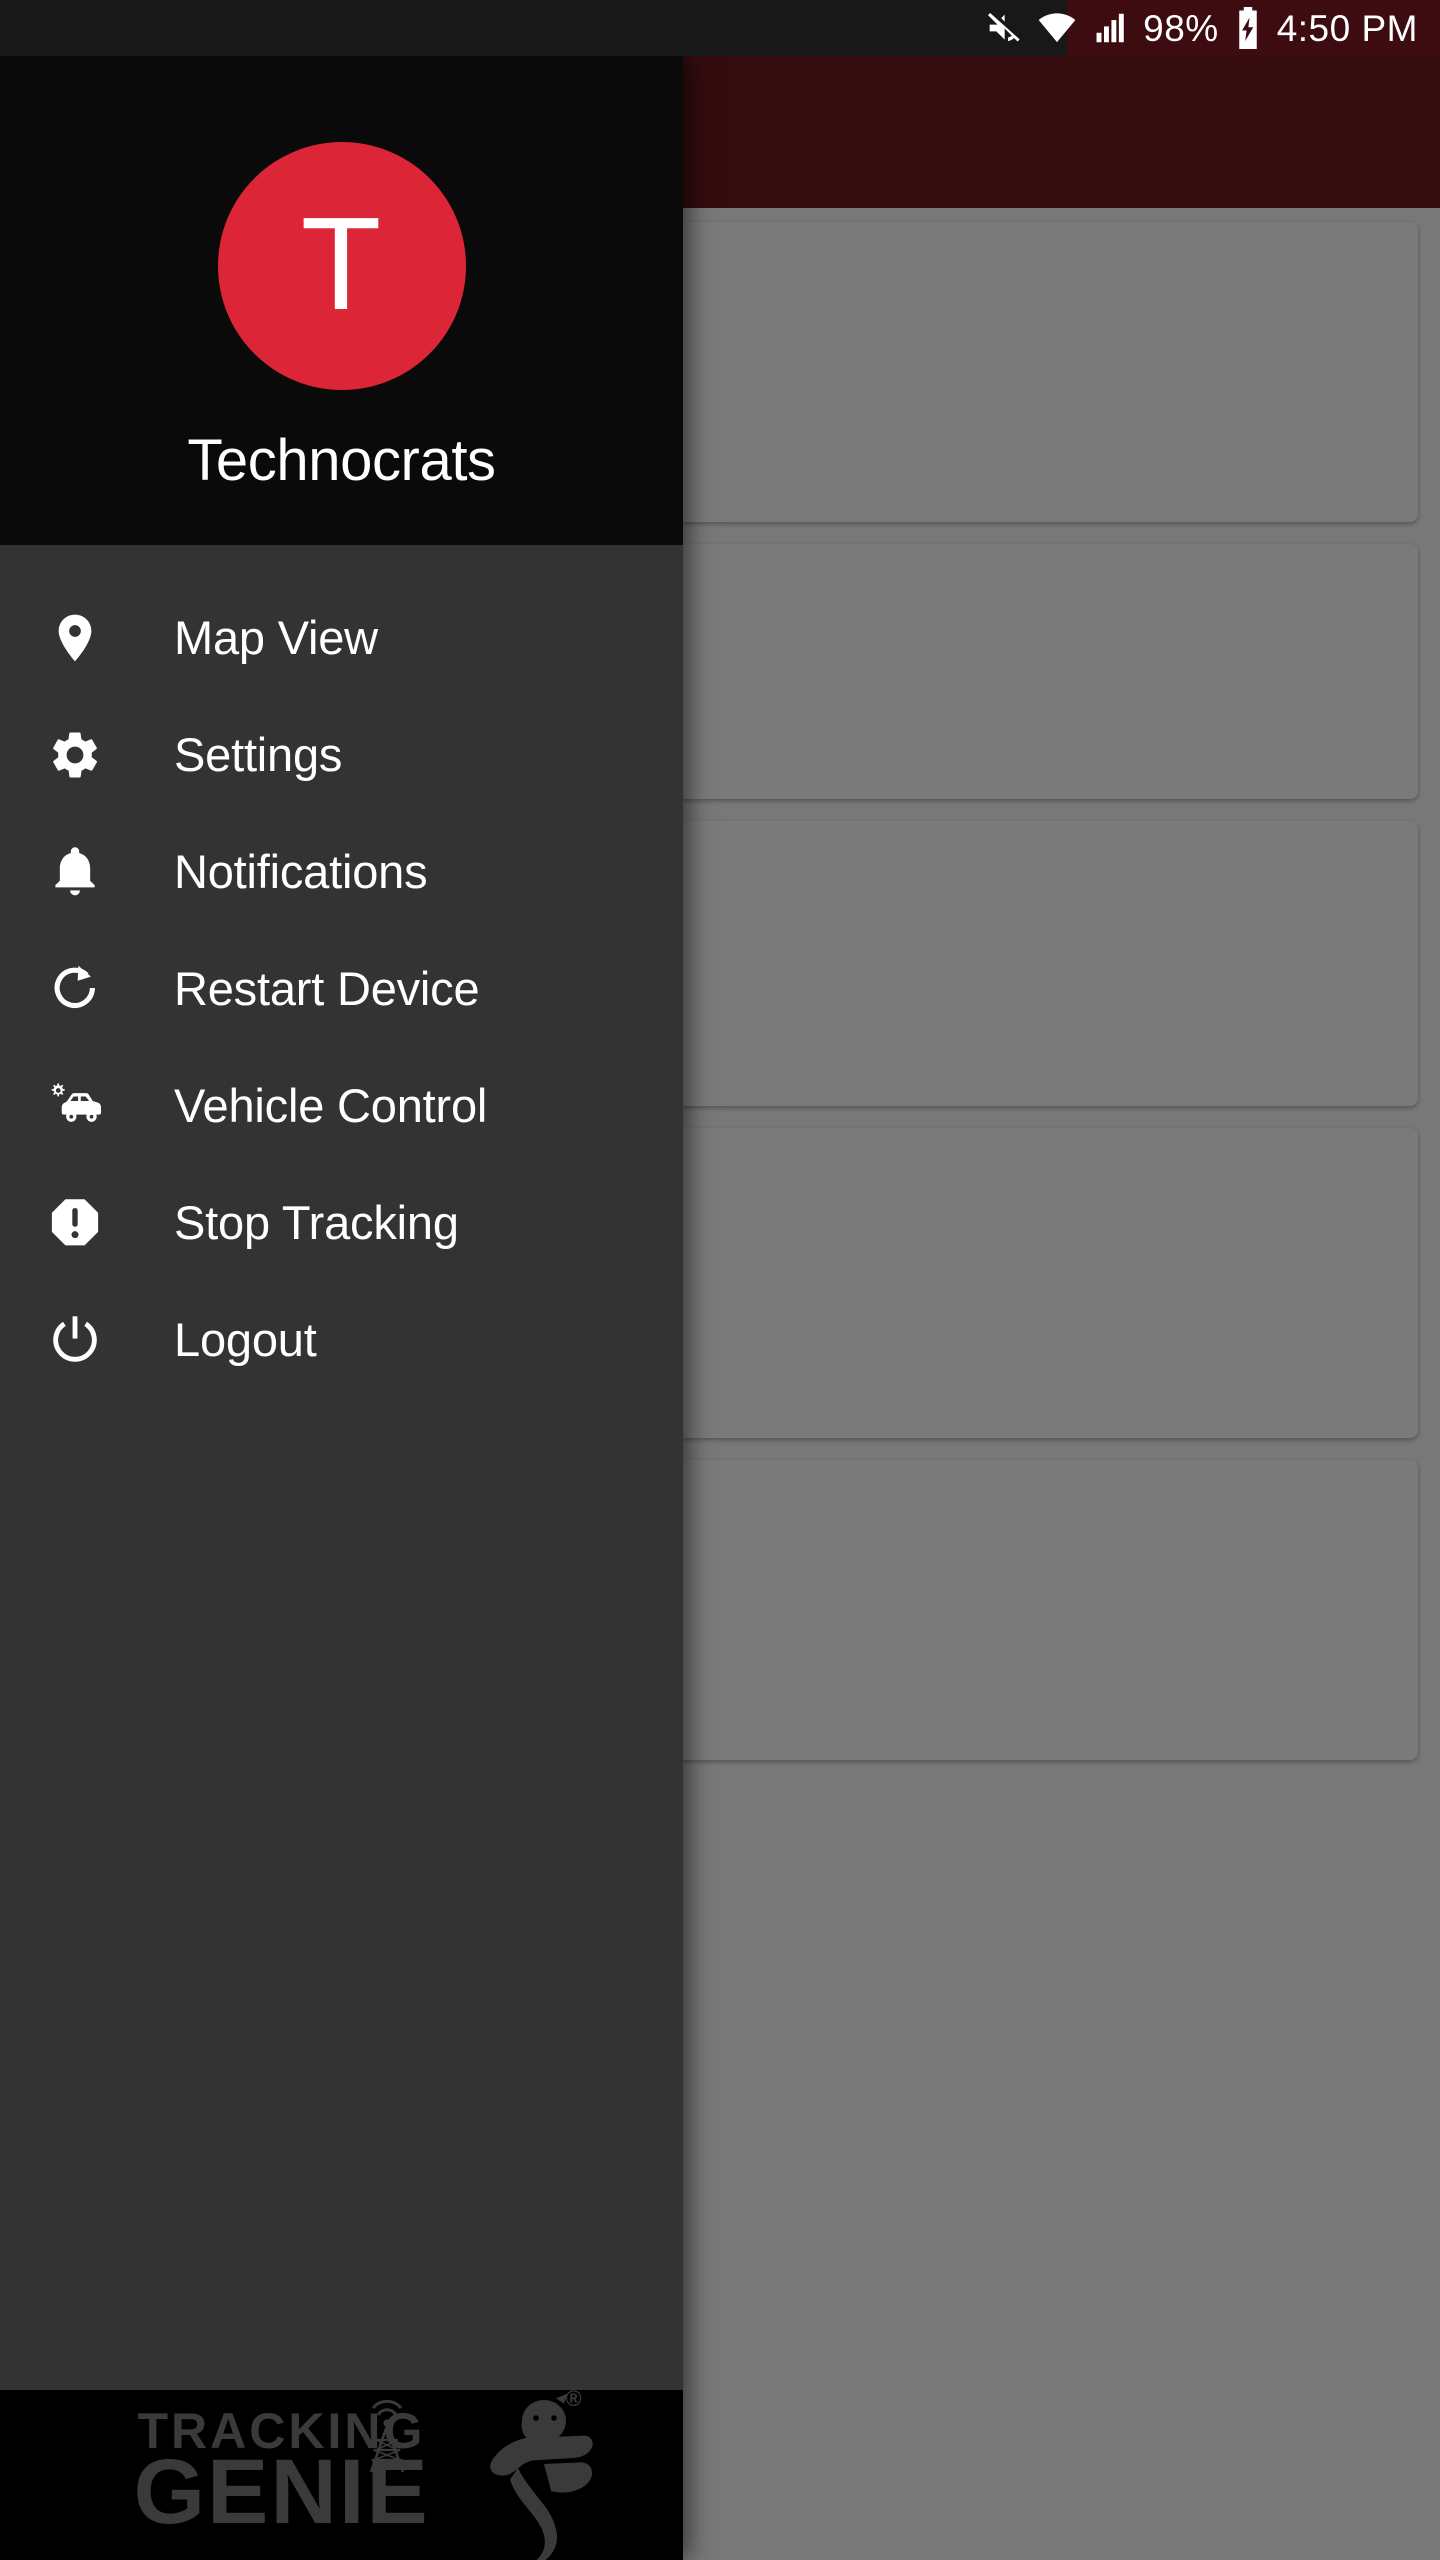  I want to click on wifi-icon, so click(1057, 28).